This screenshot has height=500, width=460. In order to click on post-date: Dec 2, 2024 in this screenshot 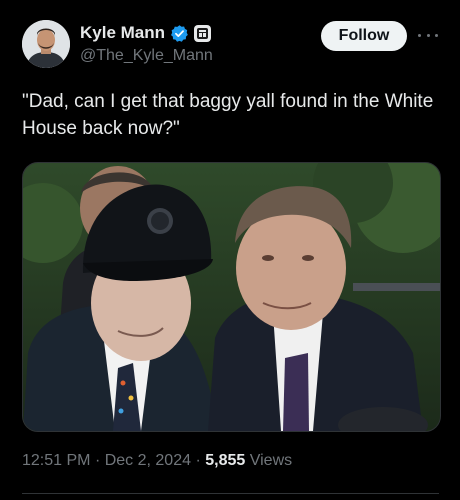, I will do `click(148, 460)`.